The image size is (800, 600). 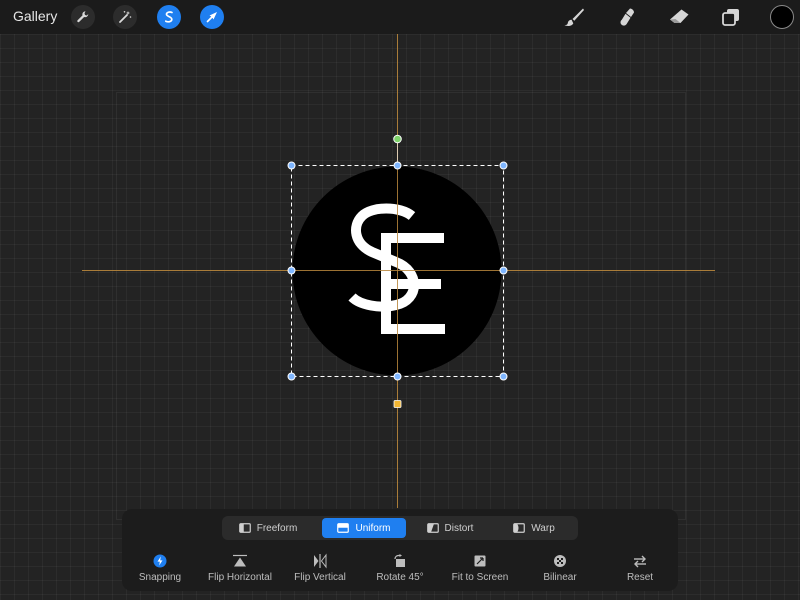 What do you see at coordinates (268, 528) in the screenshot?
I see `mode-freeform: Freeform` at bounding box center [268, 528].